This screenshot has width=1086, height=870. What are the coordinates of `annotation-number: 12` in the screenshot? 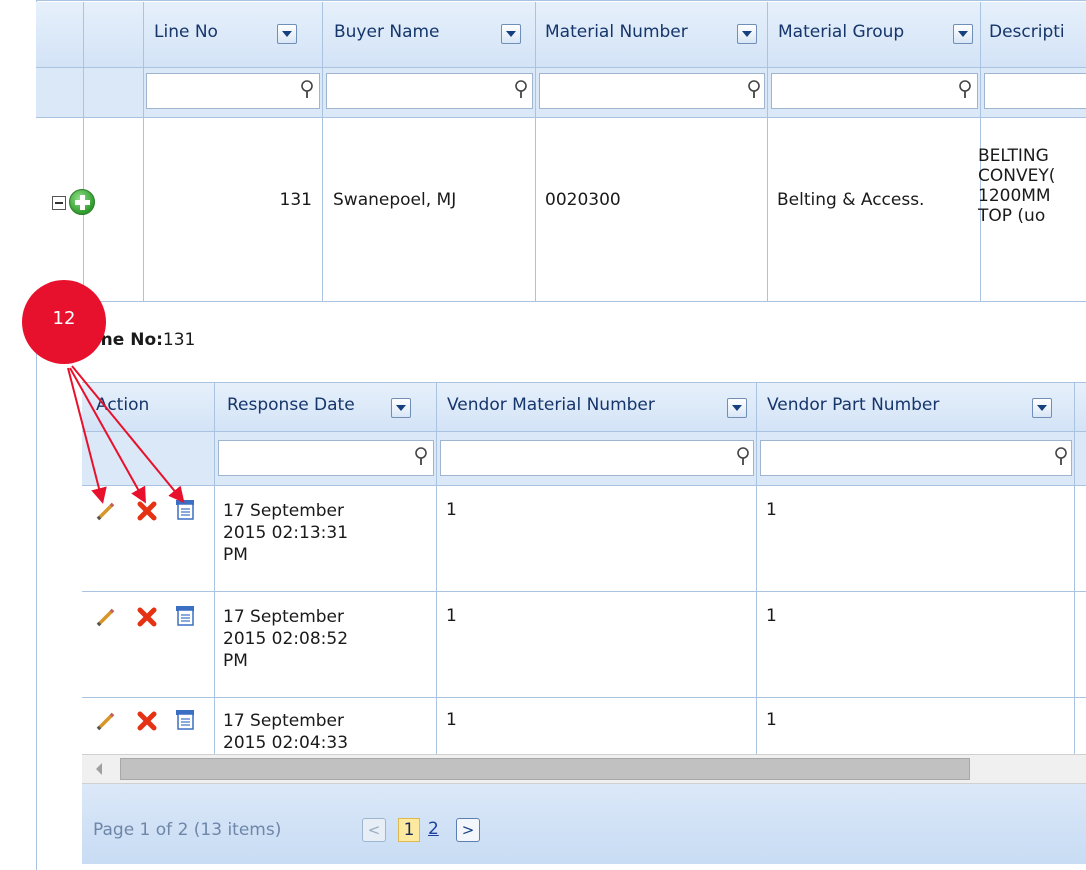 It's located at (64, 318).